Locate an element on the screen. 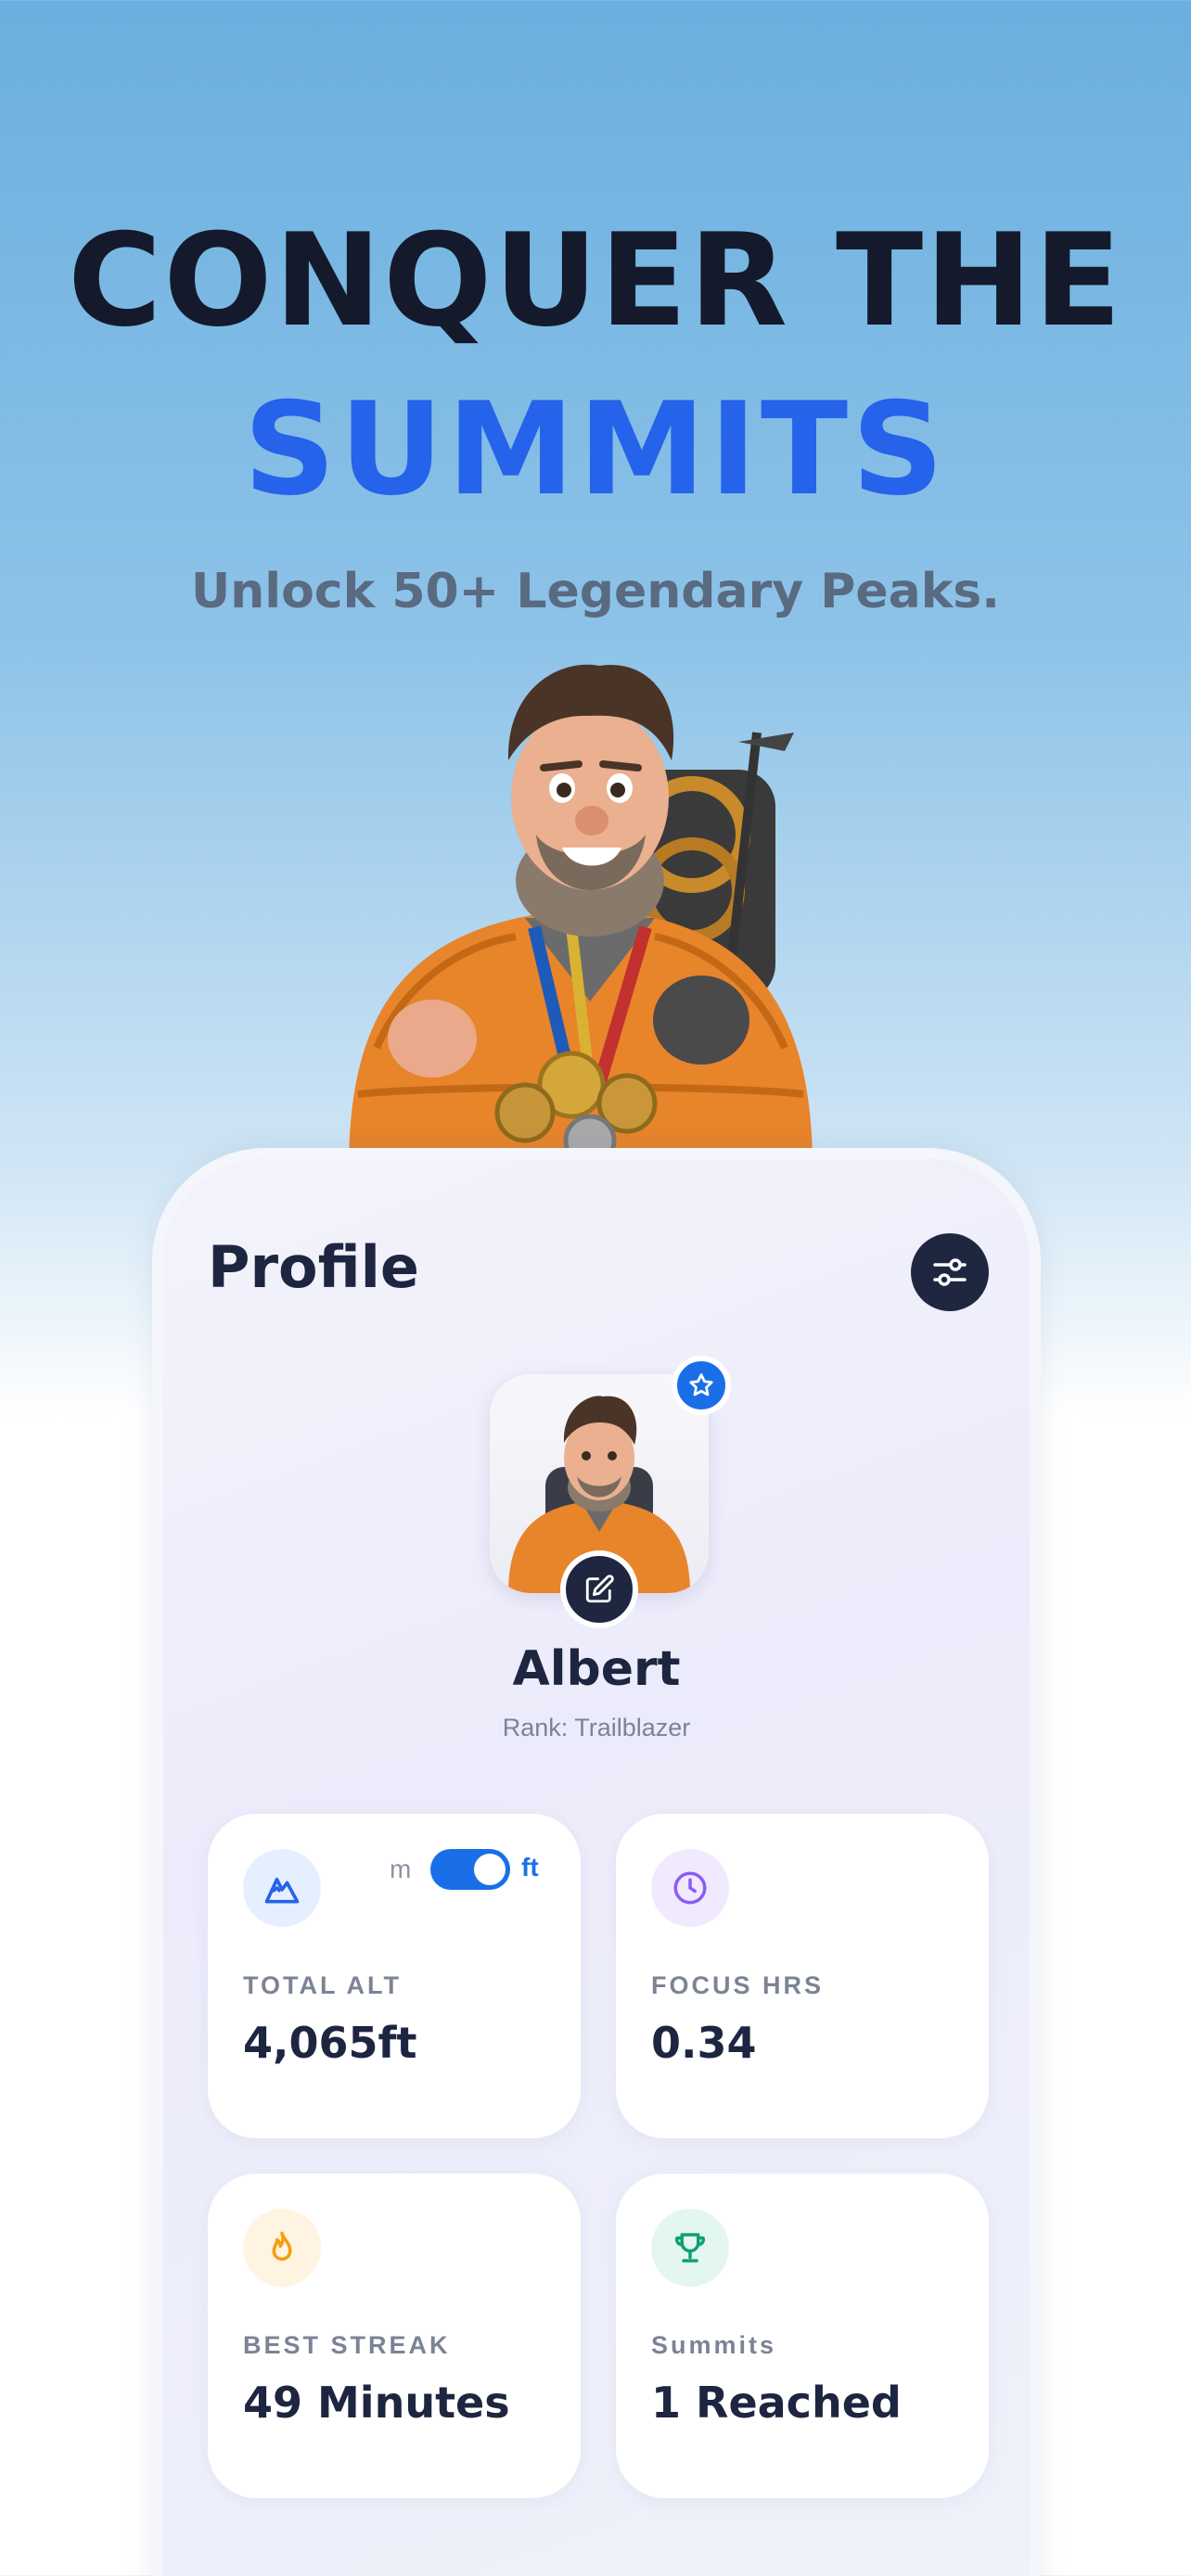 The height and width of the screenshot is (2576, 1191). toggle-knob is located at coordinates (490, 1869).